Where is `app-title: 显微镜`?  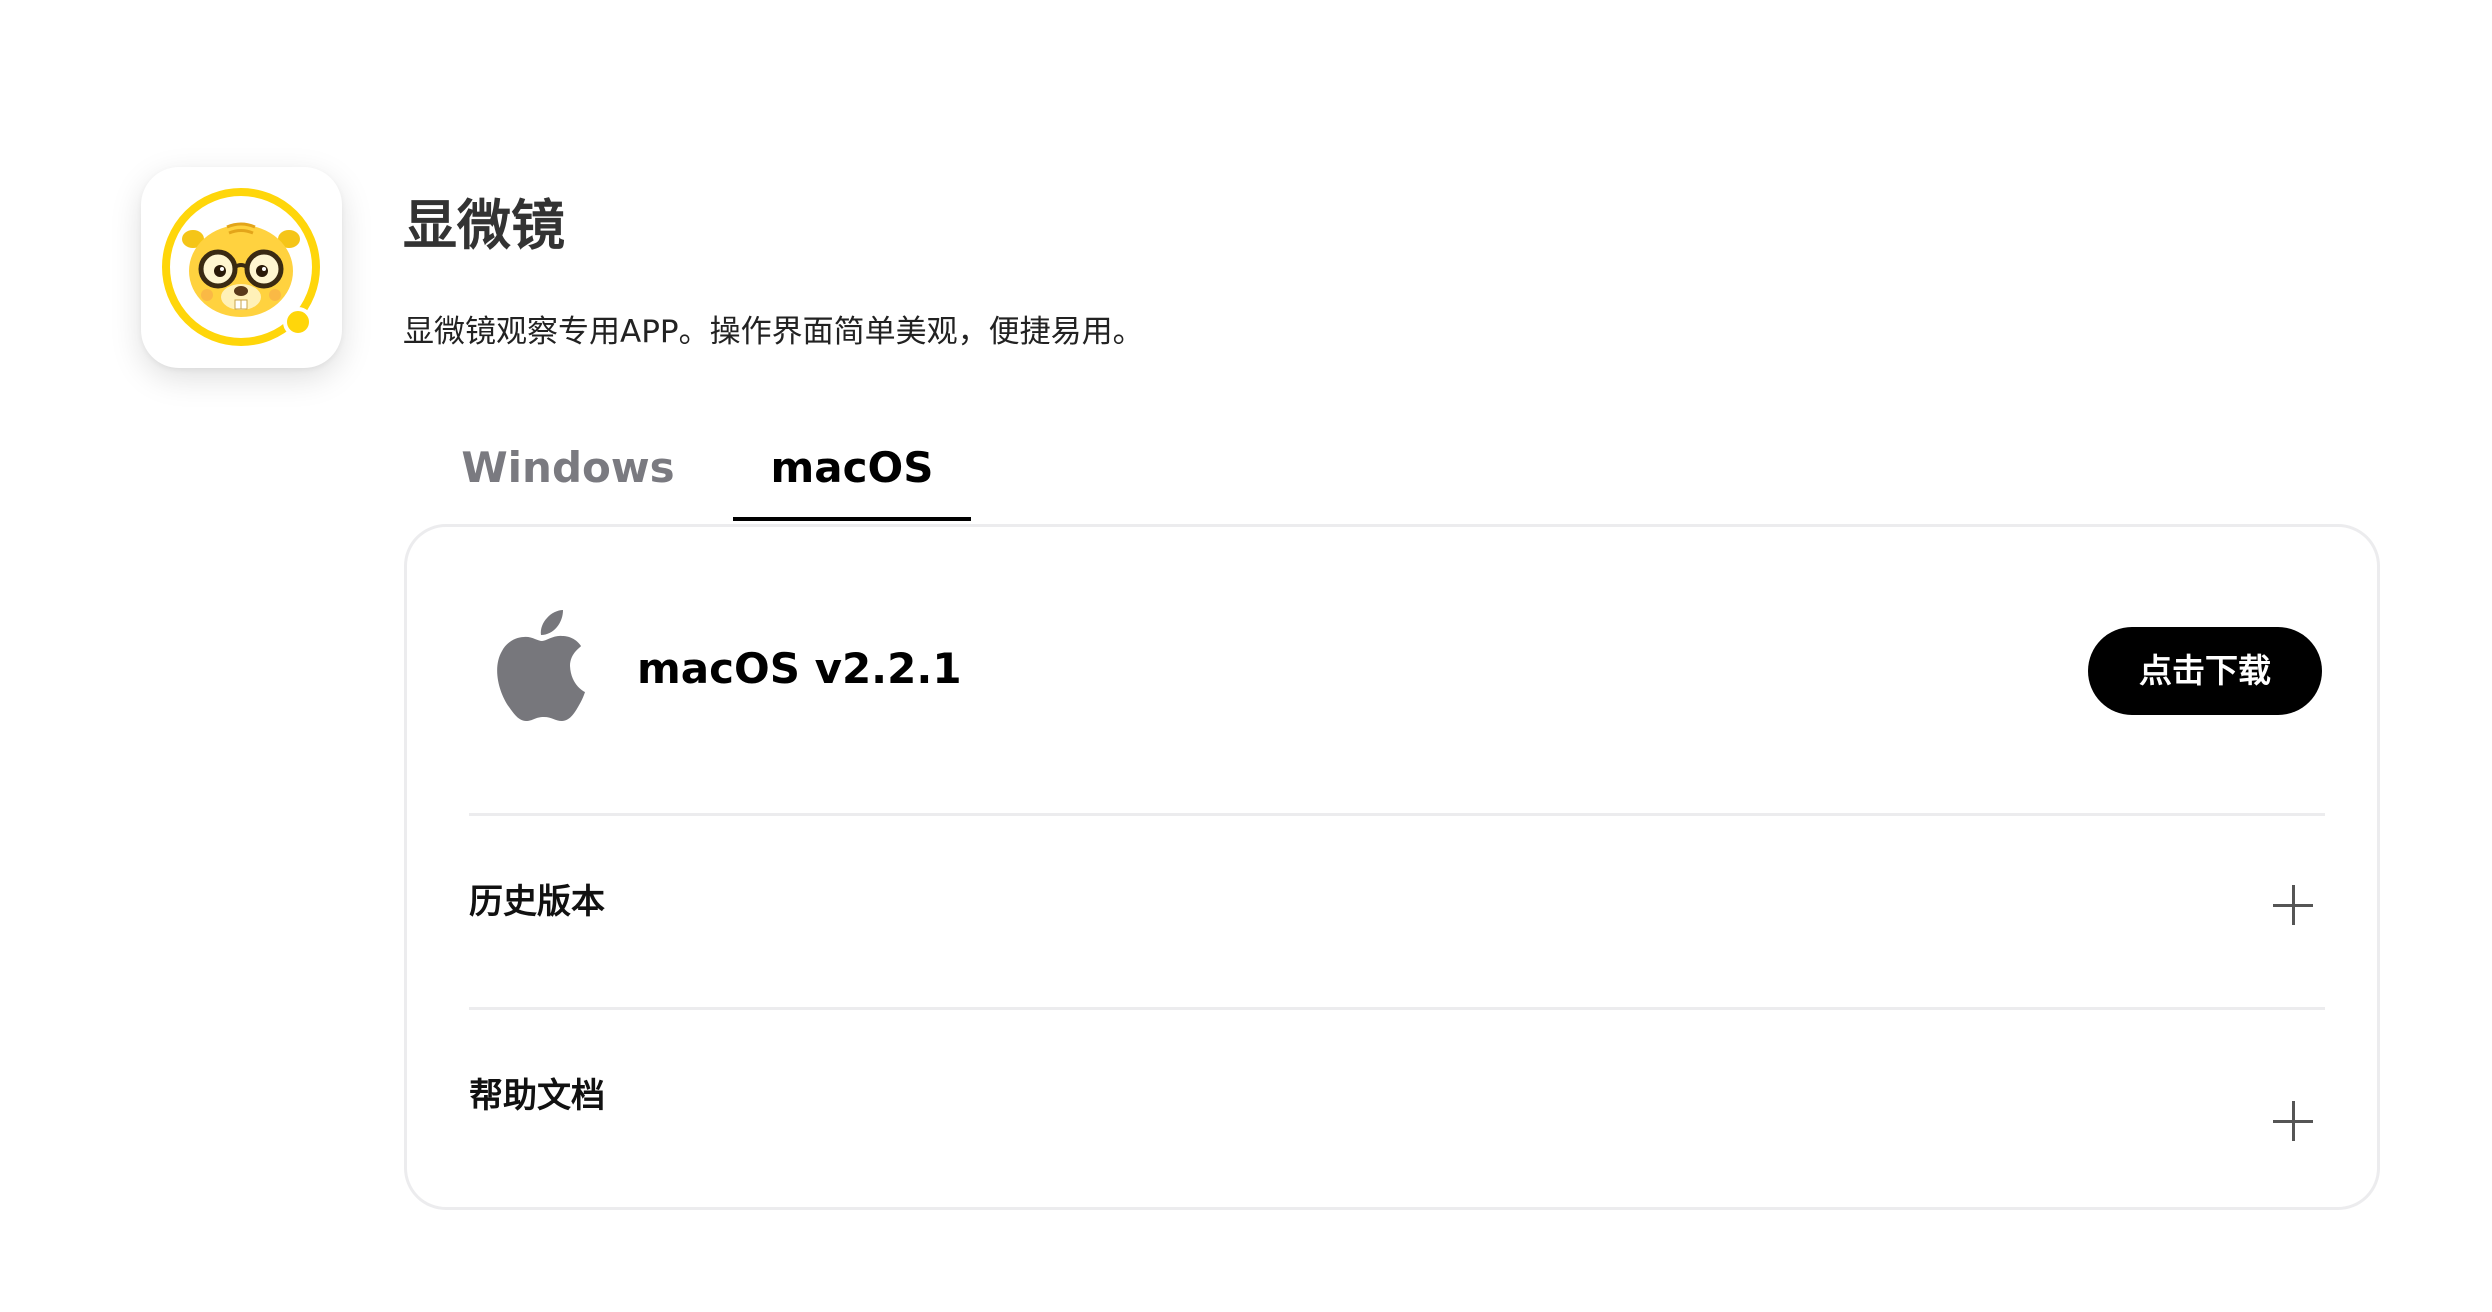 app-title: 显微镜 is located at coordinates (484, 225).